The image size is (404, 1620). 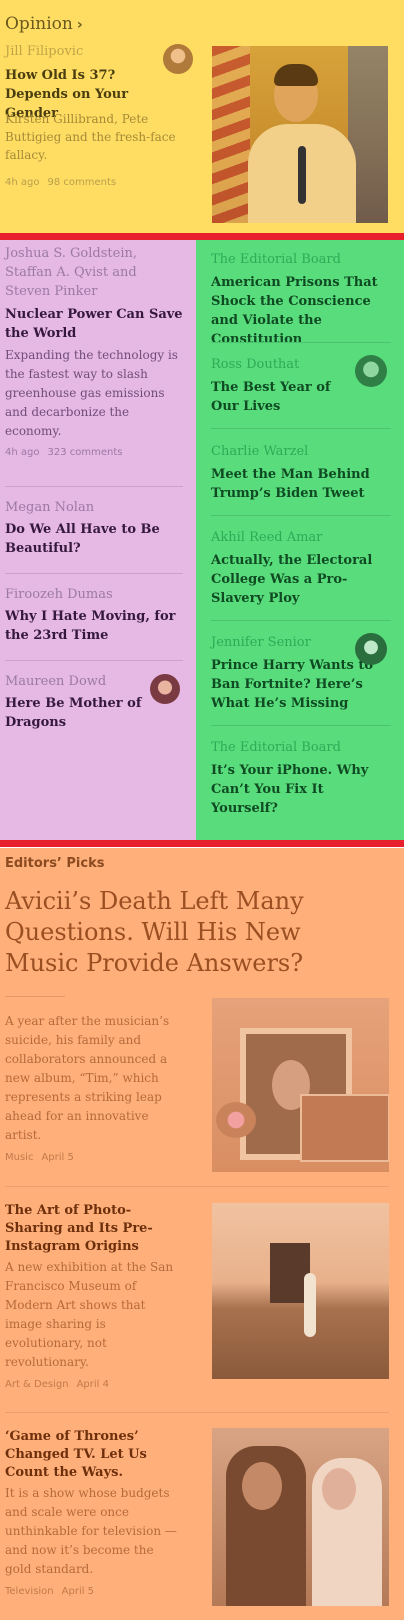 I want to click on flowers-shape, so click(x=236, y=1120).